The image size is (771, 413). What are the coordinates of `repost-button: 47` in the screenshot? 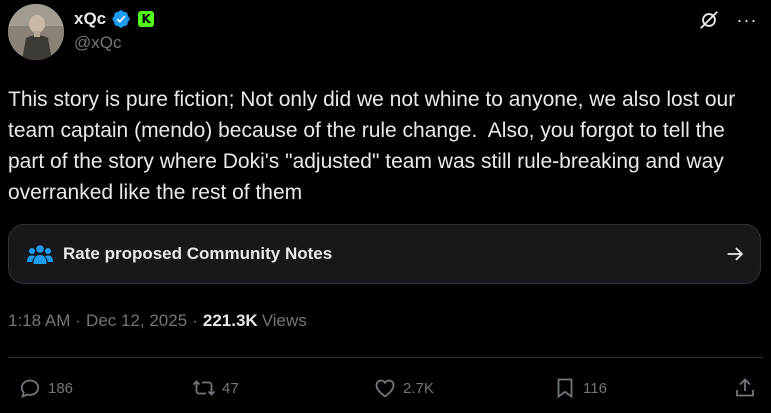 It's located at (215, 388).